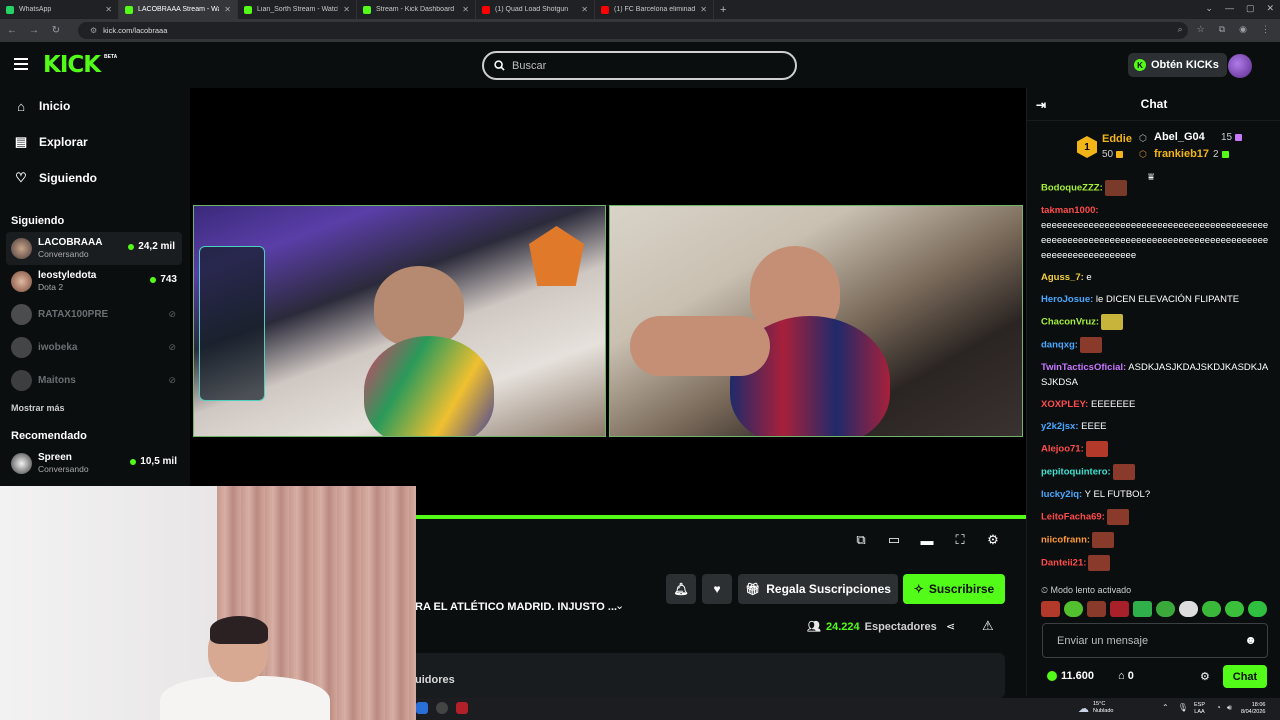 This screenshot has width=1280, height=720. What do you see at coordinates (1073, 517) in the screenshot?
I see `chat-username: LeitoFacha69:` at bounding box center [1073, 517].